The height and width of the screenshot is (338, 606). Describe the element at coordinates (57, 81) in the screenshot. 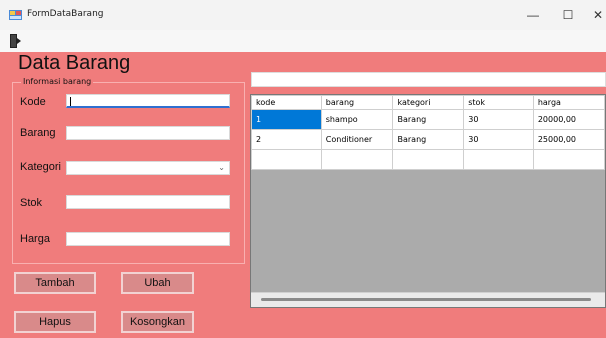

I see `group-title: Informasi barang` at that location.